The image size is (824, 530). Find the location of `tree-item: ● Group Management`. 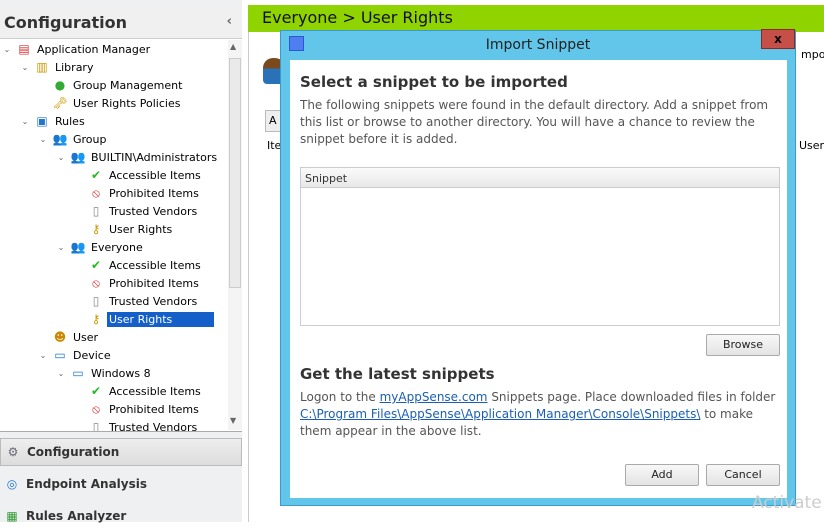

tree-item: ● Group Management is located at coordinates (111, 85).